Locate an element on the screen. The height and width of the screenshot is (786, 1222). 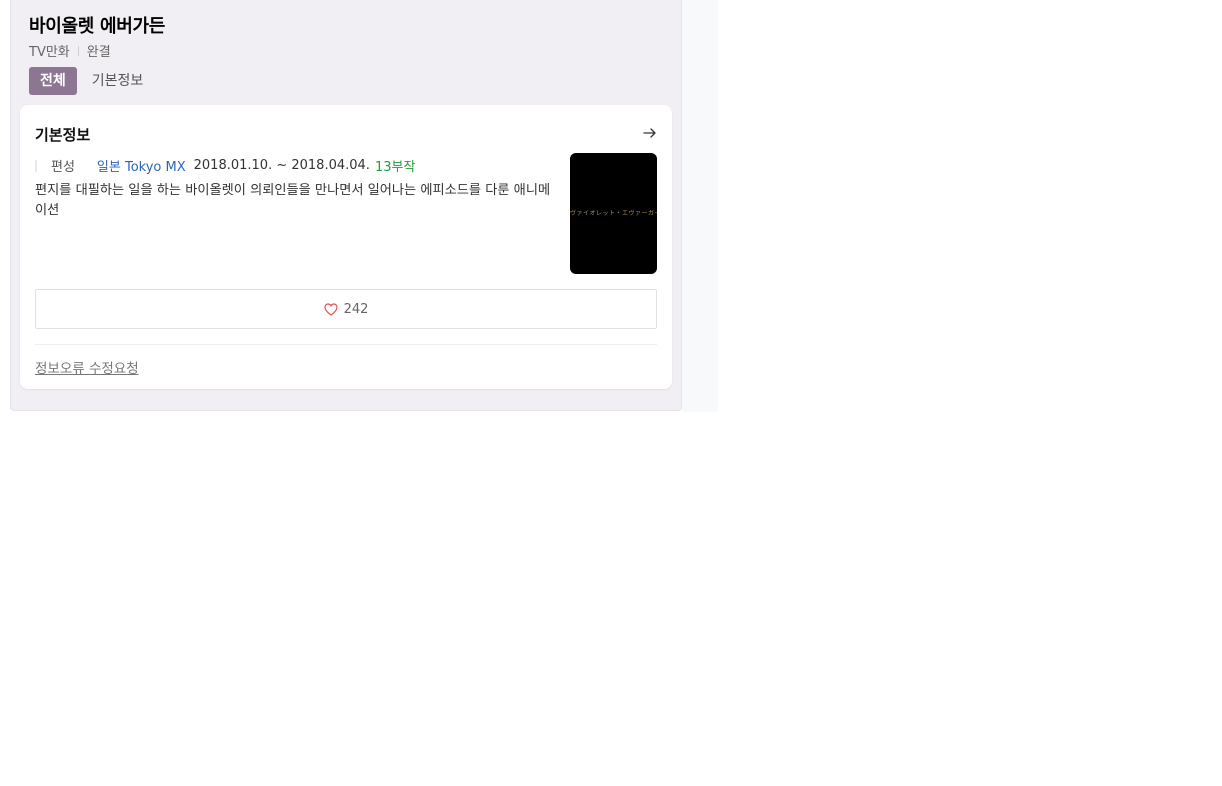
like-button: 242 is located at coordinates (346, 309).